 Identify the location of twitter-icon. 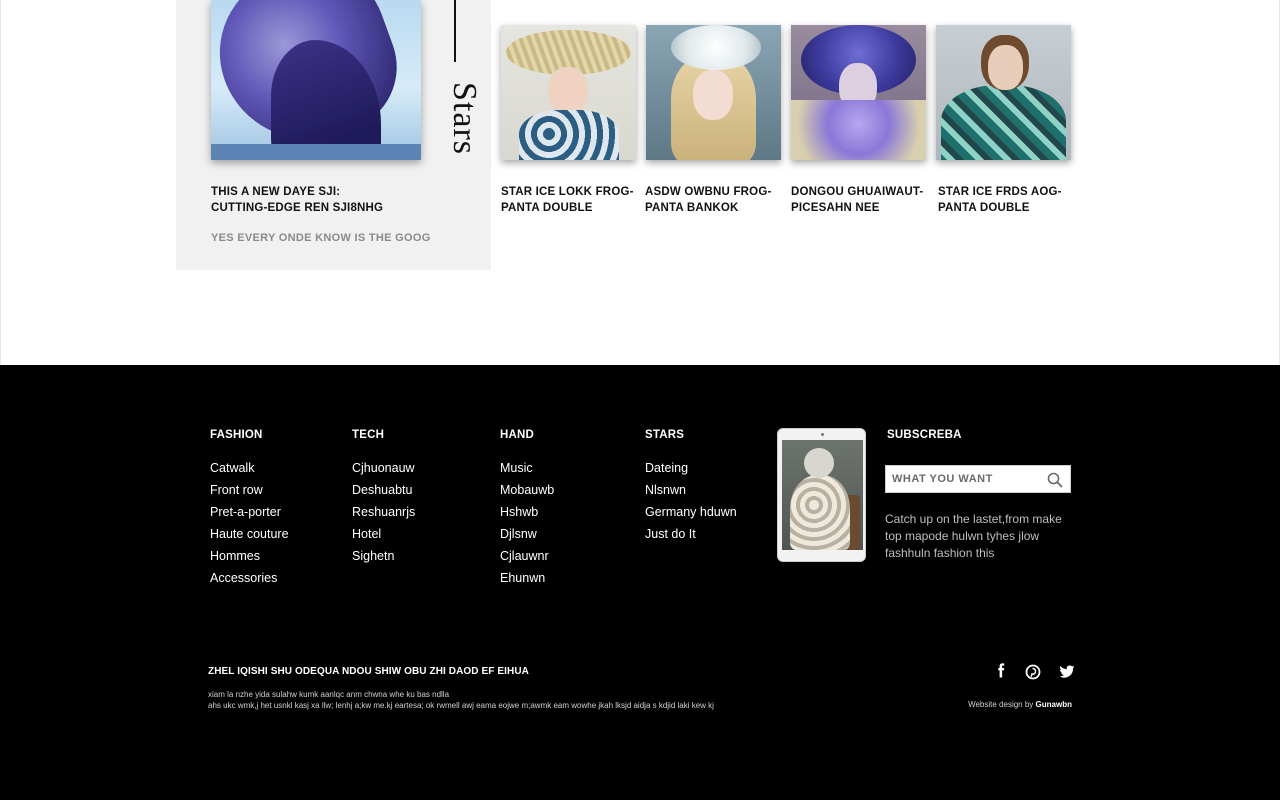
(1067, 672).